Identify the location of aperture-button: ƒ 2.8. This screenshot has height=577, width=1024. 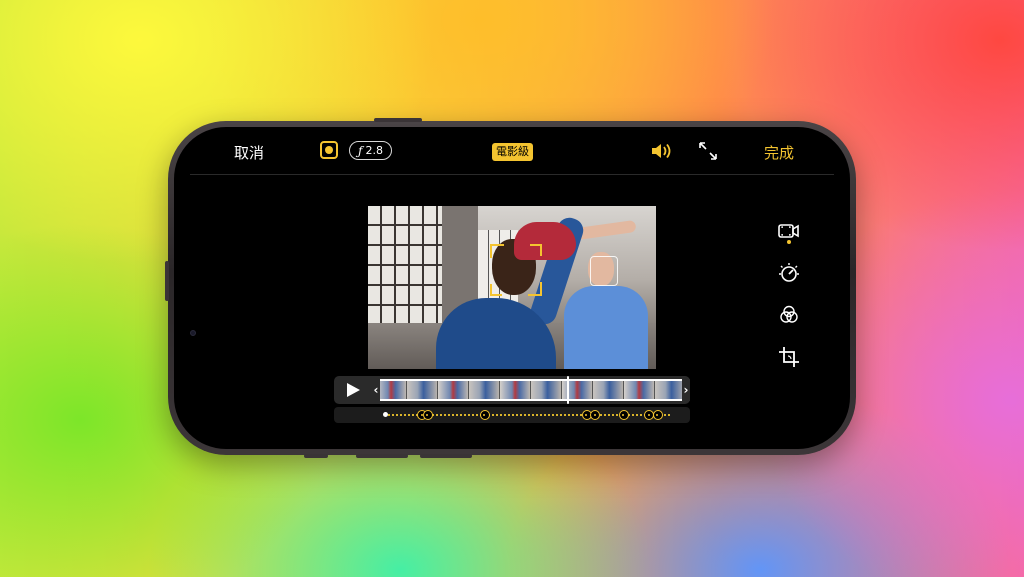
(370, 150).